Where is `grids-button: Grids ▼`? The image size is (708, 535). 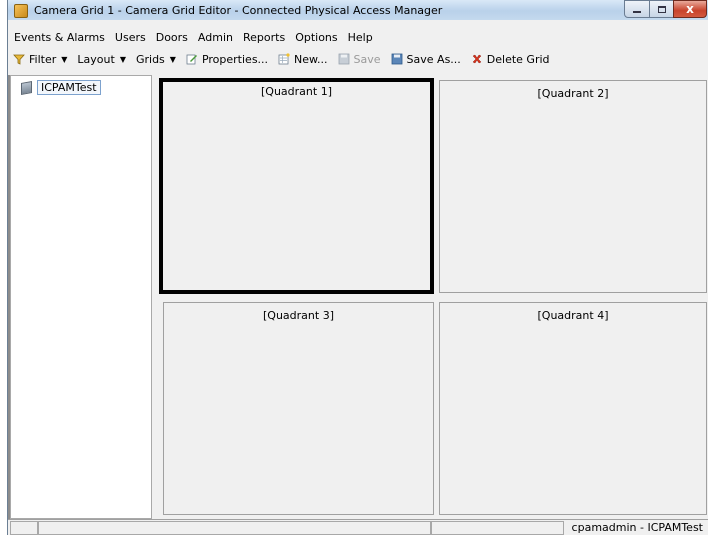 grids-button: Grids ▼ is located at coordinates (156, 59).